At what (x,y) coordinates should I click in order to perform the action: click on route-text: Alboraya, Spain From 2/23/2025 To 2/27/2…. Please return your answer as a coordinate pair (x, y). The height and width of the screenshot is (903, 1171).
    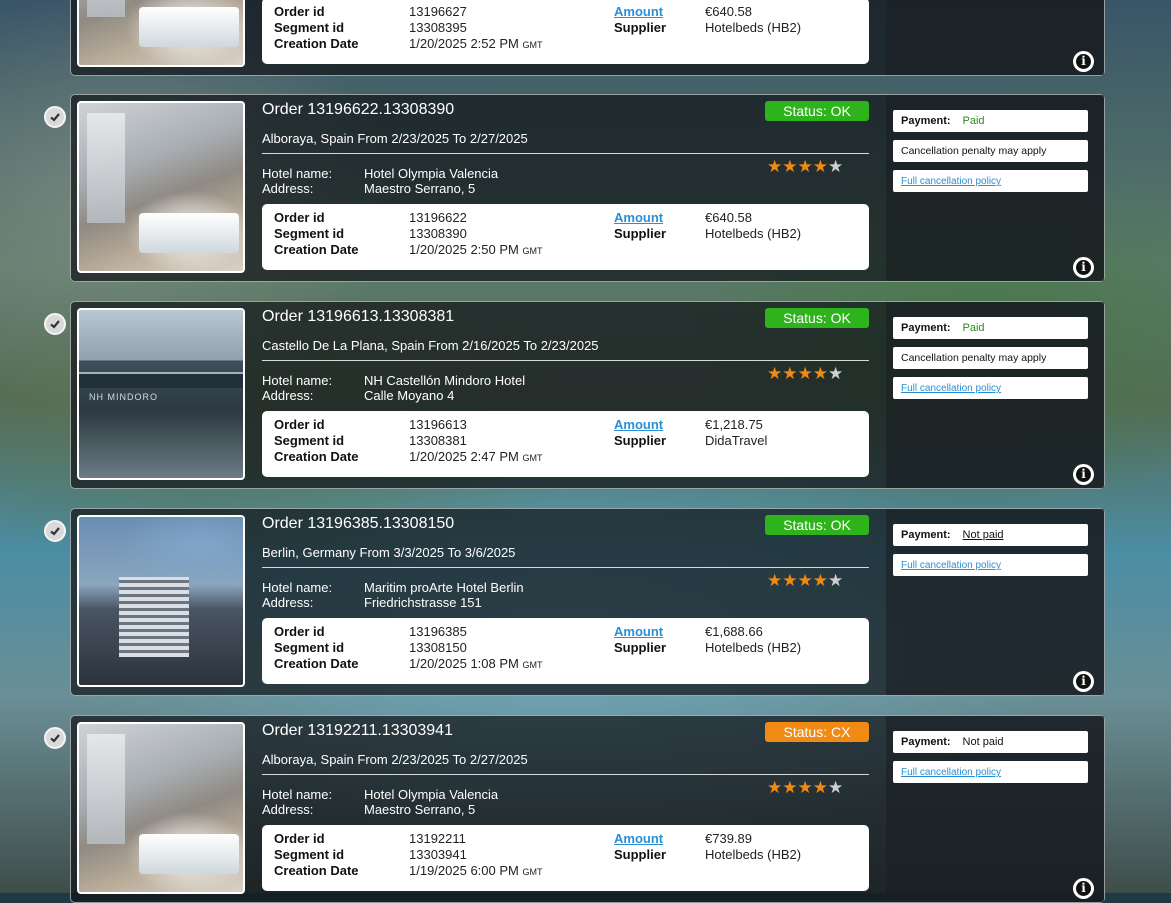
    Looking at the image, I should click on (395, 759).